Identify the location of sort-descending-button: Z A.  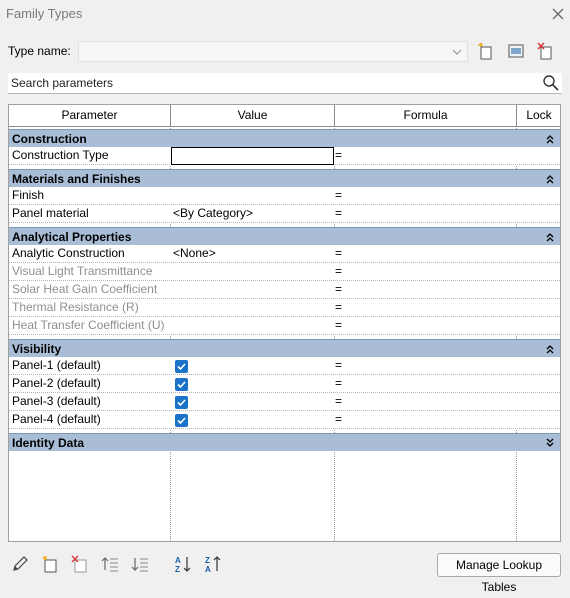
(213, 564).